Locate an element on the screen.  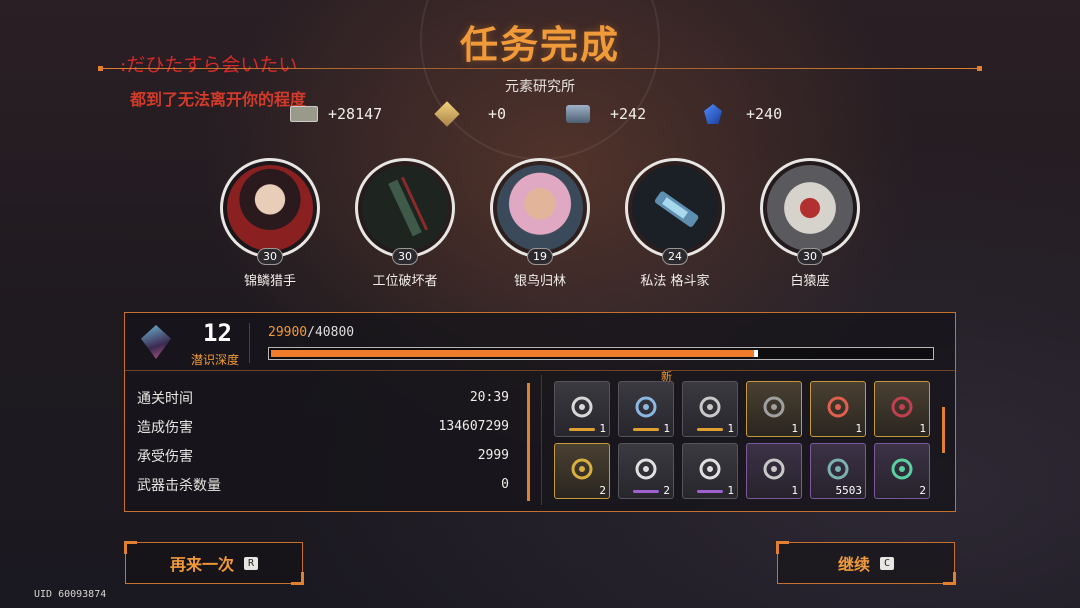
reward-gold: +0 is located at coordinates (470, 114).